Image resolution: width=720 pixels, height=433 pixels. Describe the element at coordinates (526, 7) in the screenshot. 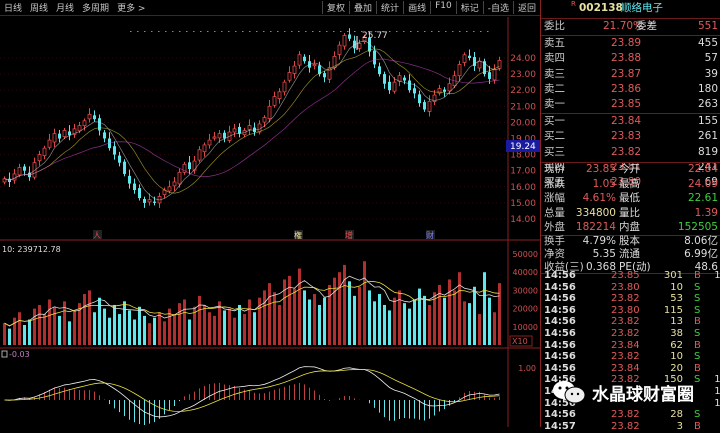

I see `back-button: 返回` at that location.